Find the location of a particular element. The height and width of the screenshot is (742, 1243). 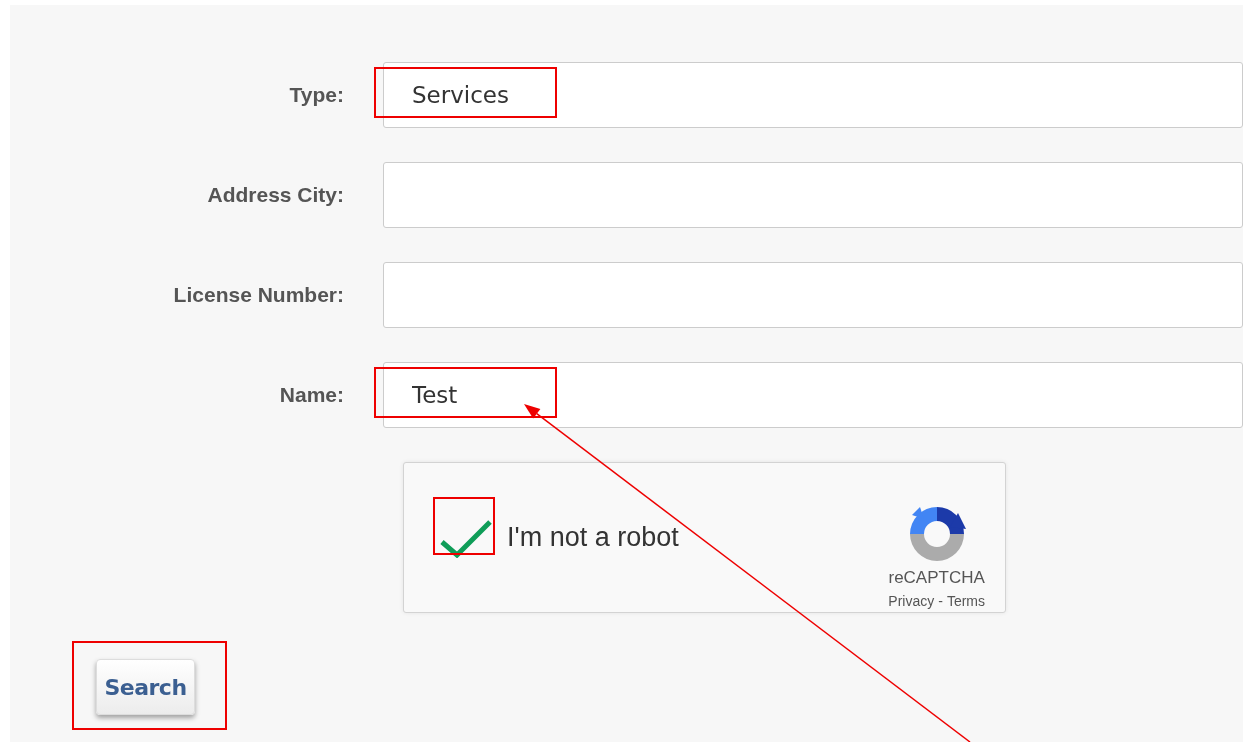

input-field: Services is located at coordinates (813, 95).